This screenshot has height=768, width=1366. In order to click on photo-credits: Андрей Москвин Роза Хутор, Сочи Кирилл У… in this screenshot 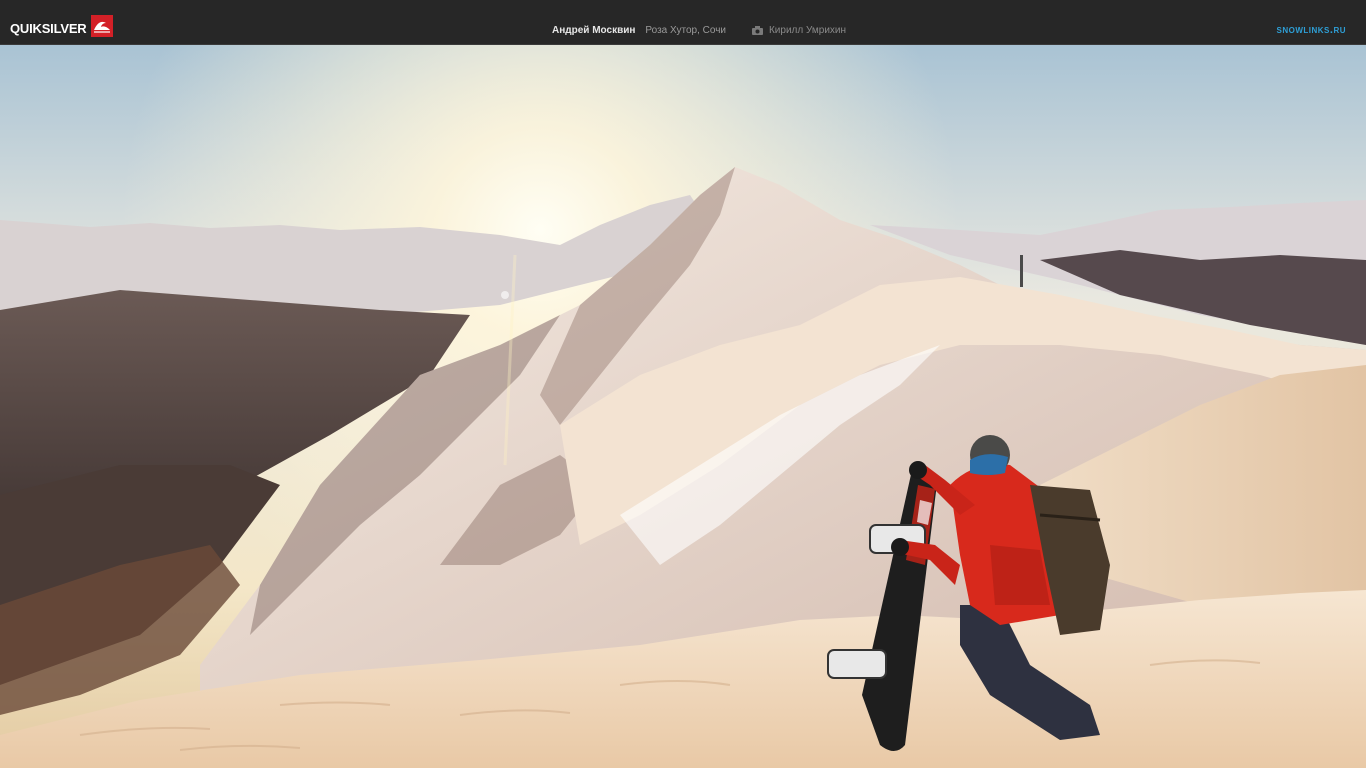, I will do `click(699, 30)`.